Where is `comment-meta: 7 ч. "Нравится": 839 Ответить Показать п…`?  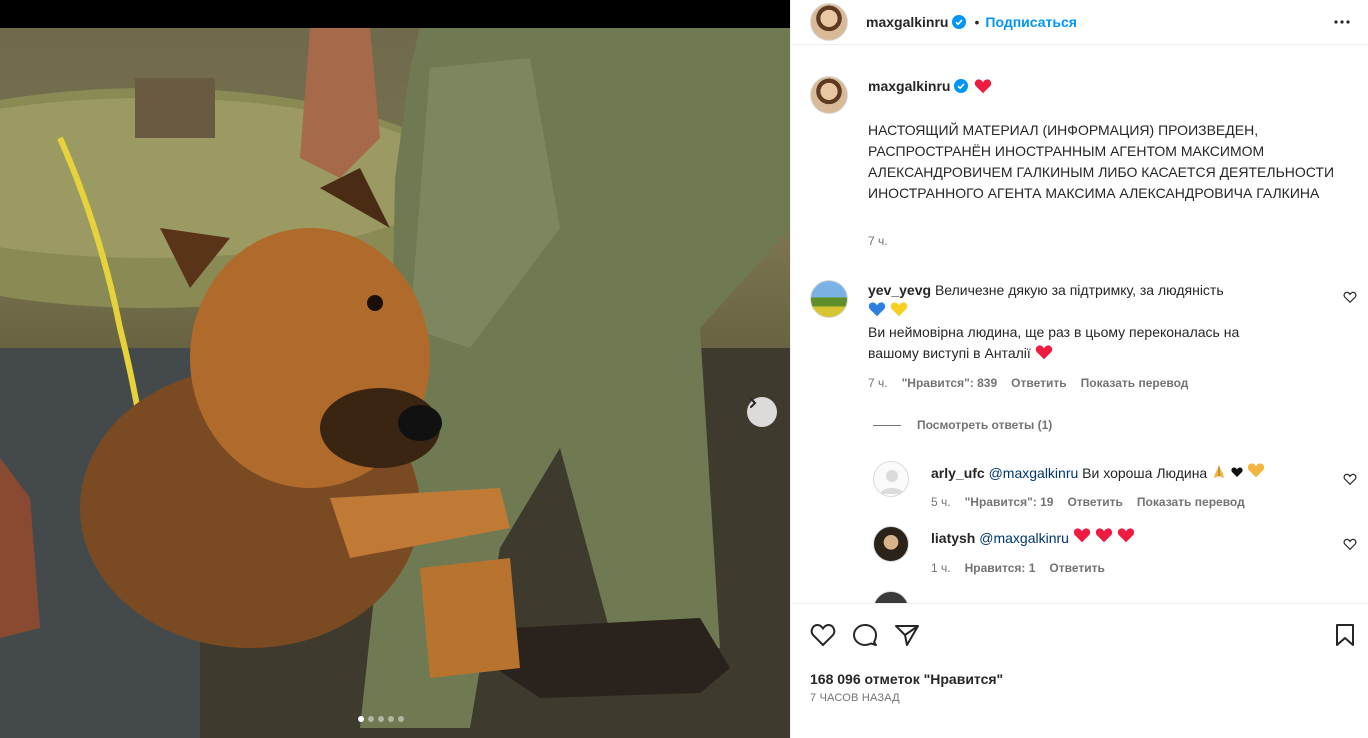 comment-meta: 7 ч. "Нравится": 839 Ответить Показать п… is located at coordinates (1028, 383).